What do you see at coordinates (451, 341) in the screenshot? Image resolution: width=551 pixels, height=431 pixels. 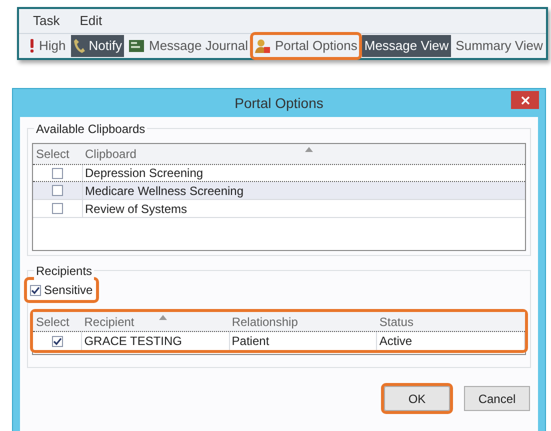 I see `table-cell: Active` at bounding box center [451, 341].